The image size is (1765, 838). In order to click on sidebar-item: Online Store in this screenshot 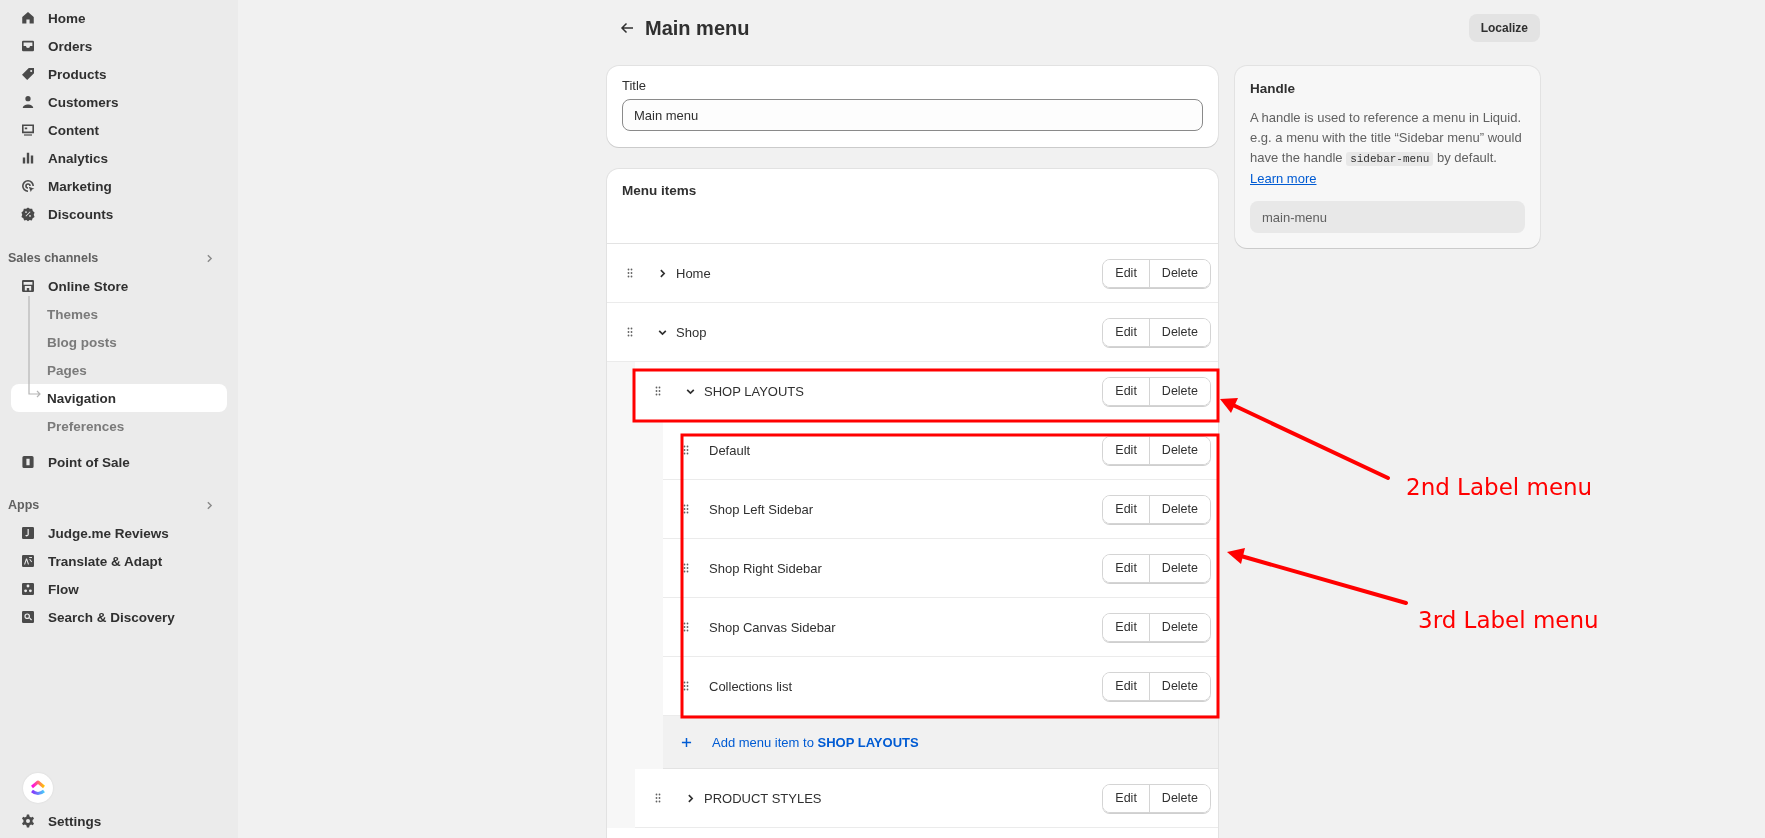, I will do `click(119, 286)`.